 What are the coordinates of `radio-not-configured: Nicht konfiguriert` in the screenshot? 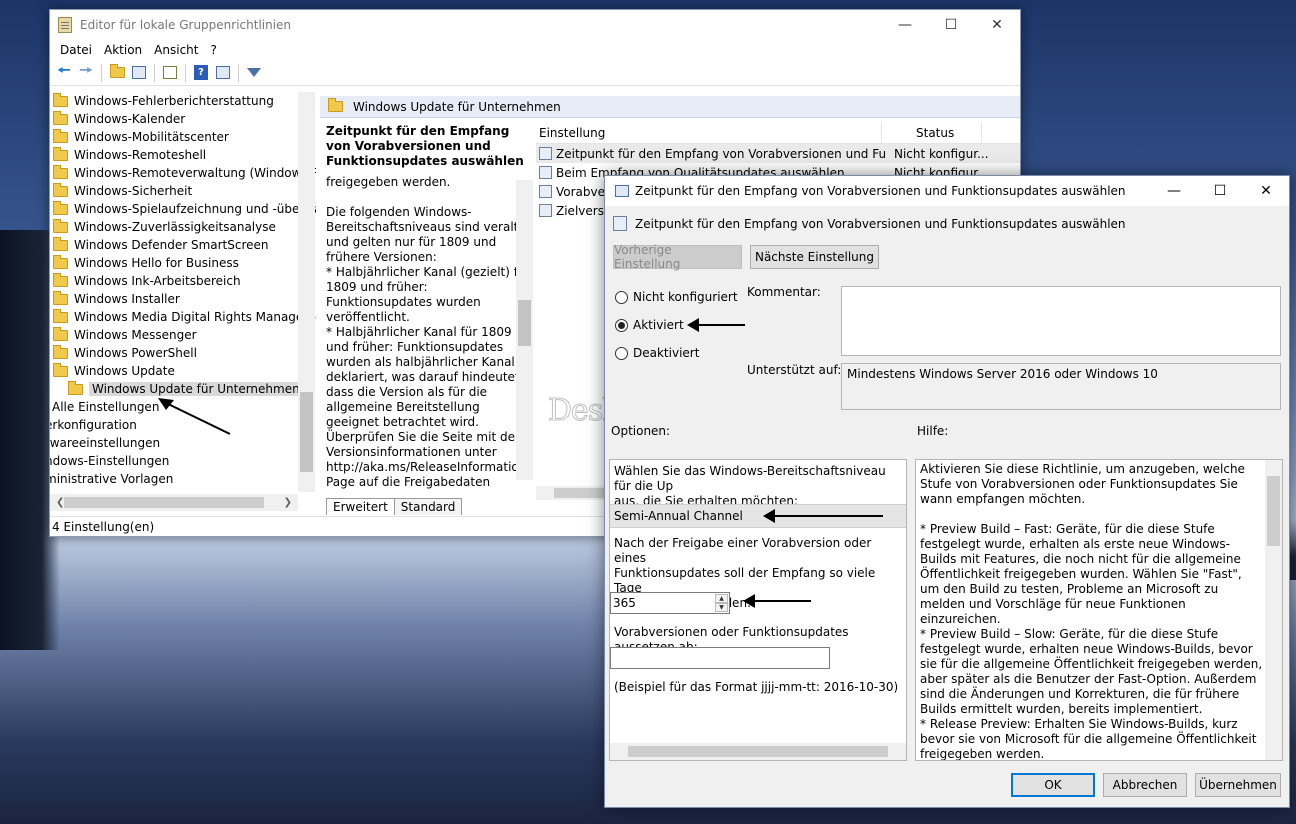 It's located at (676, 297).